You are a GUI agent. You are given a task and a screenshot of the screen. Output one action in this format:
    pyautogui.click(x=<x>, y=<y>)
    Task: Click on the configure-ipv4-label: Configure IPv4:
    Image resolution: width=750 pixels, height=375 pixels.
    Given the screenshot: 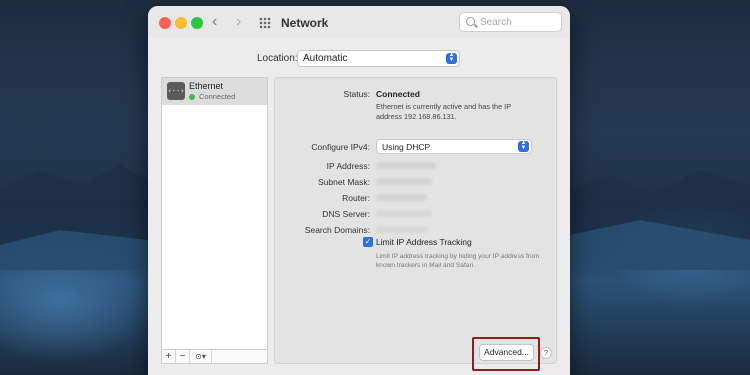 What is the action you would take?
    pyautogui.click(x=340, y=147)
    